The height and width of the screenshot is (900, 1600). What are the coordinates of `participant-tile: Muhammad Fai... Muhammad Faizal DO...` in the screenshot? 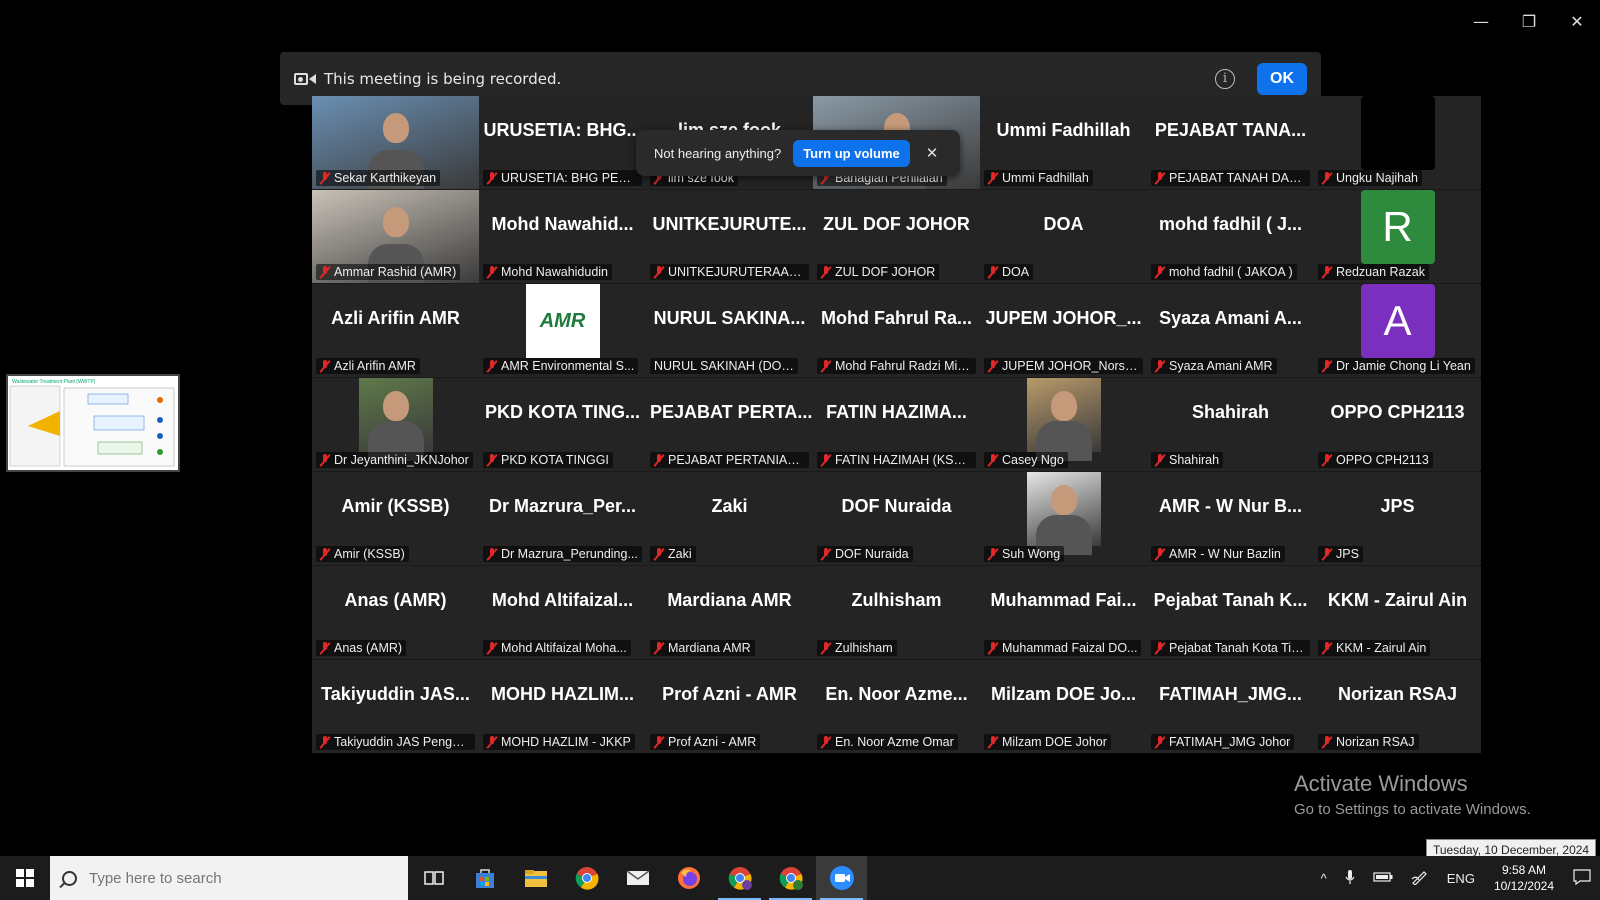 It's located at (1063, 612).